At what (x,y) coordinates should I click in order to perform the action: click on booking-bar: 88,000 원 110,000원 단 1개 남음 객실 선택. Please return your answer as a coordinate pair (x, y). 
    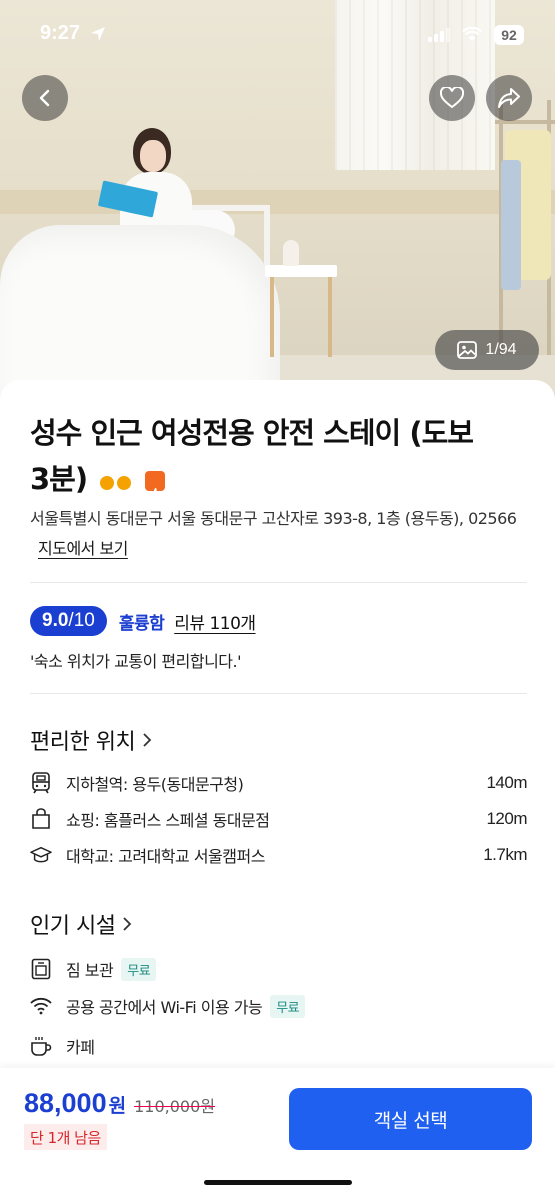
    Looking at the image, I should click on (277, 1134).